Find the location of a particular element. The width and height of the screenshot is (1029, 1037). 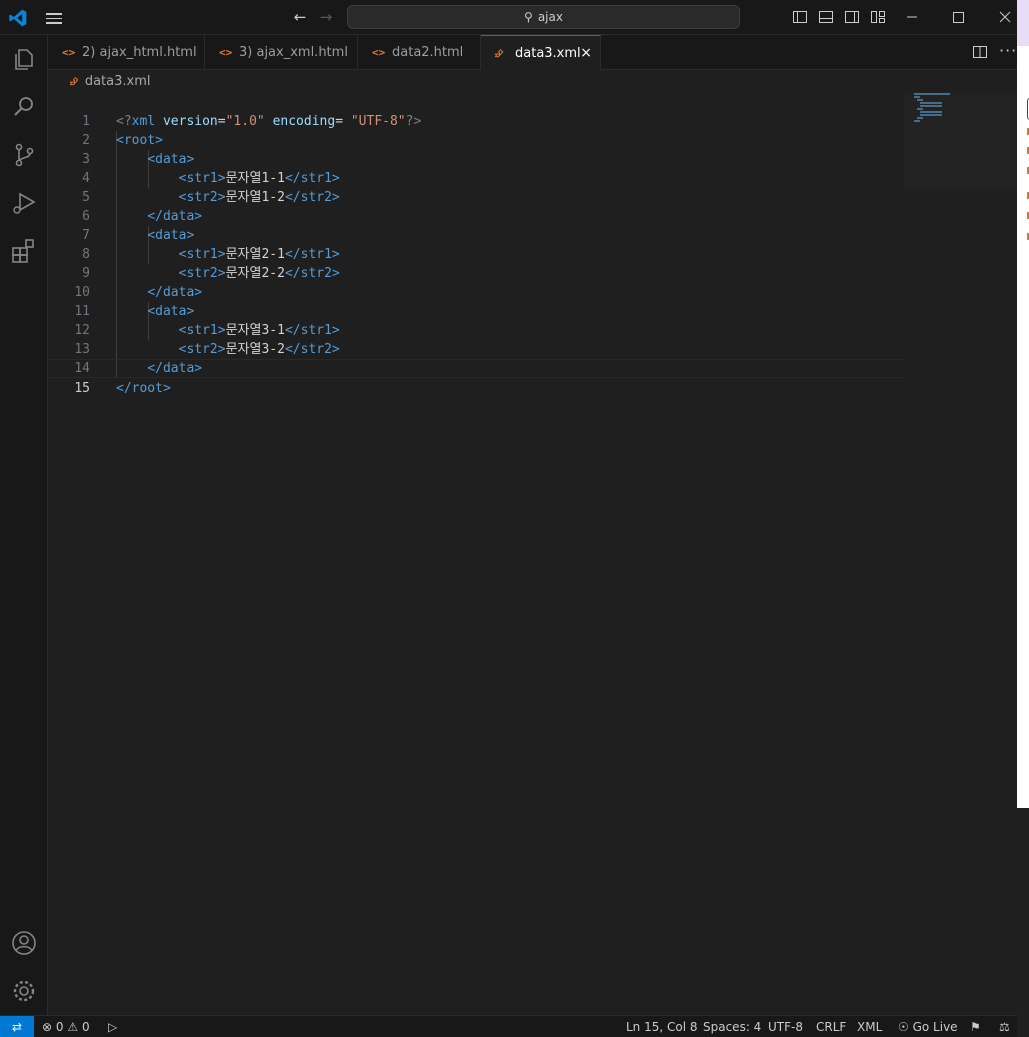

run-and-debug-icon is located at coordinates (24, 203).